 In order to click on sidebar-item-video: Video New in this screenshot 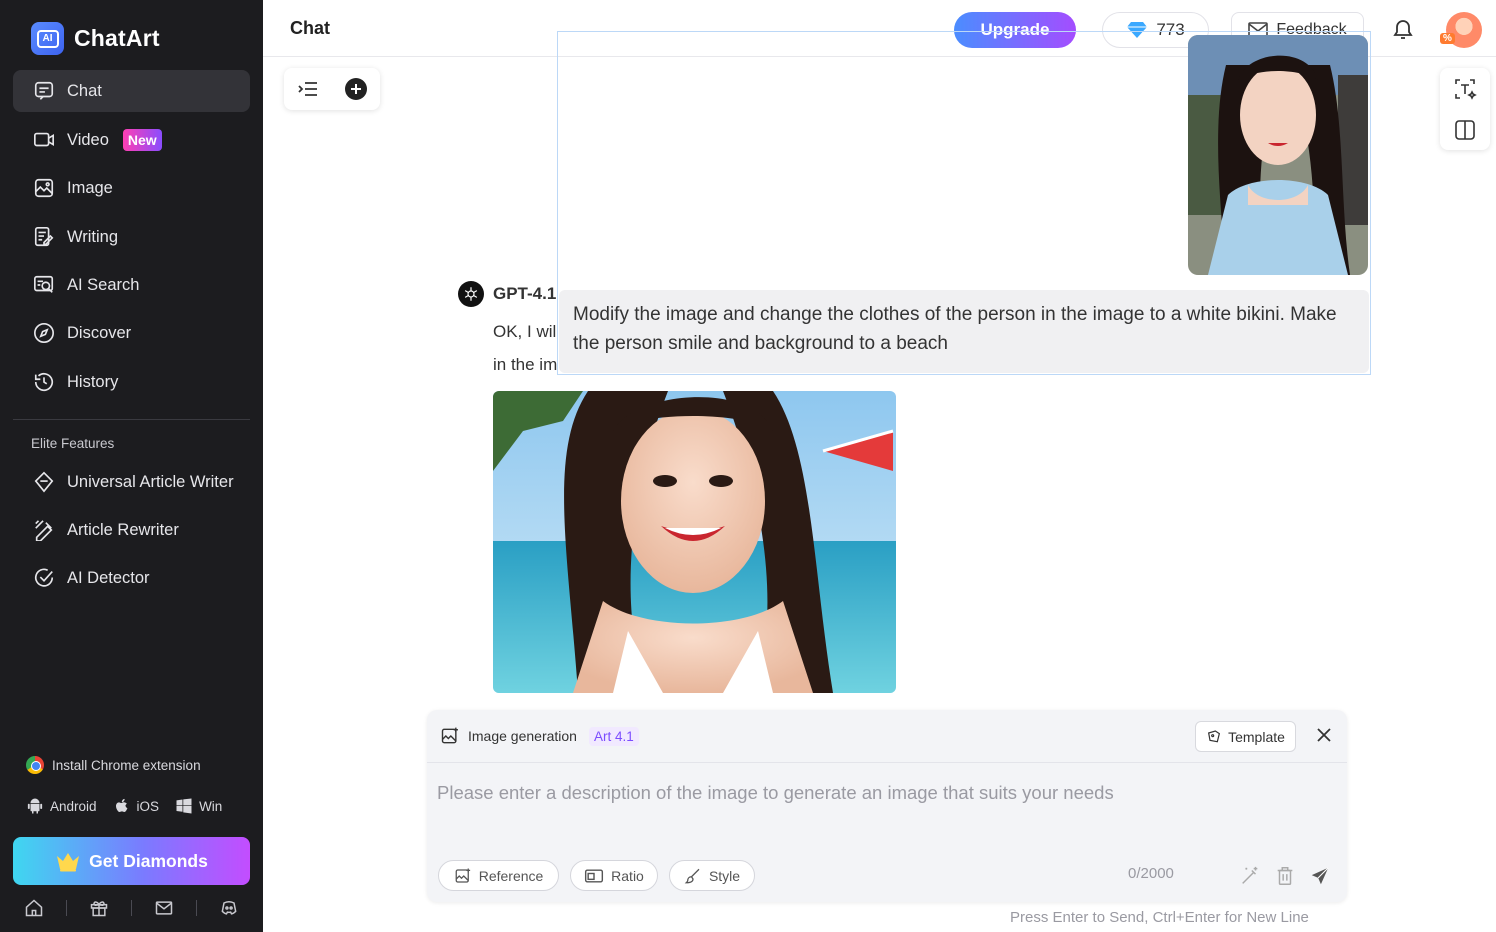, I will do `click(131, 140)`.